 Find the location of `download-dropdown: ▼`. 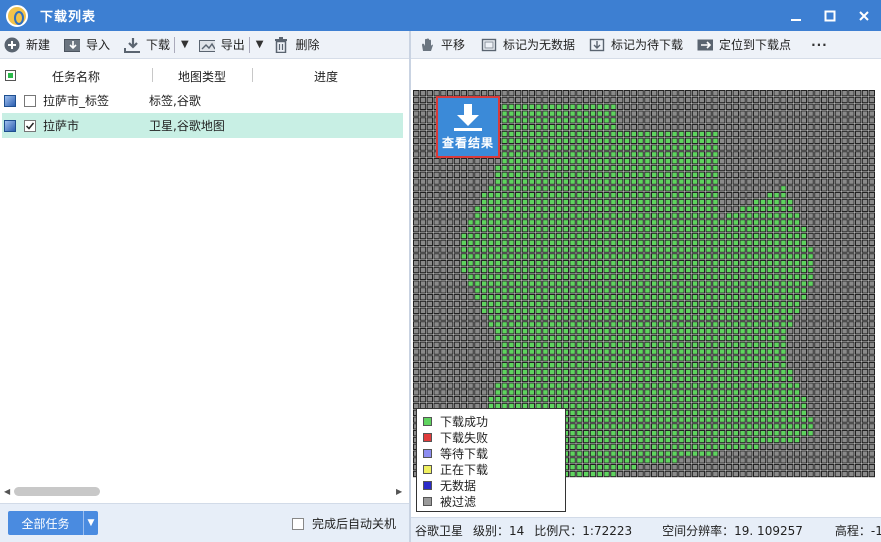

download-dropdown: ▼ is located at coordinates (183, 45).